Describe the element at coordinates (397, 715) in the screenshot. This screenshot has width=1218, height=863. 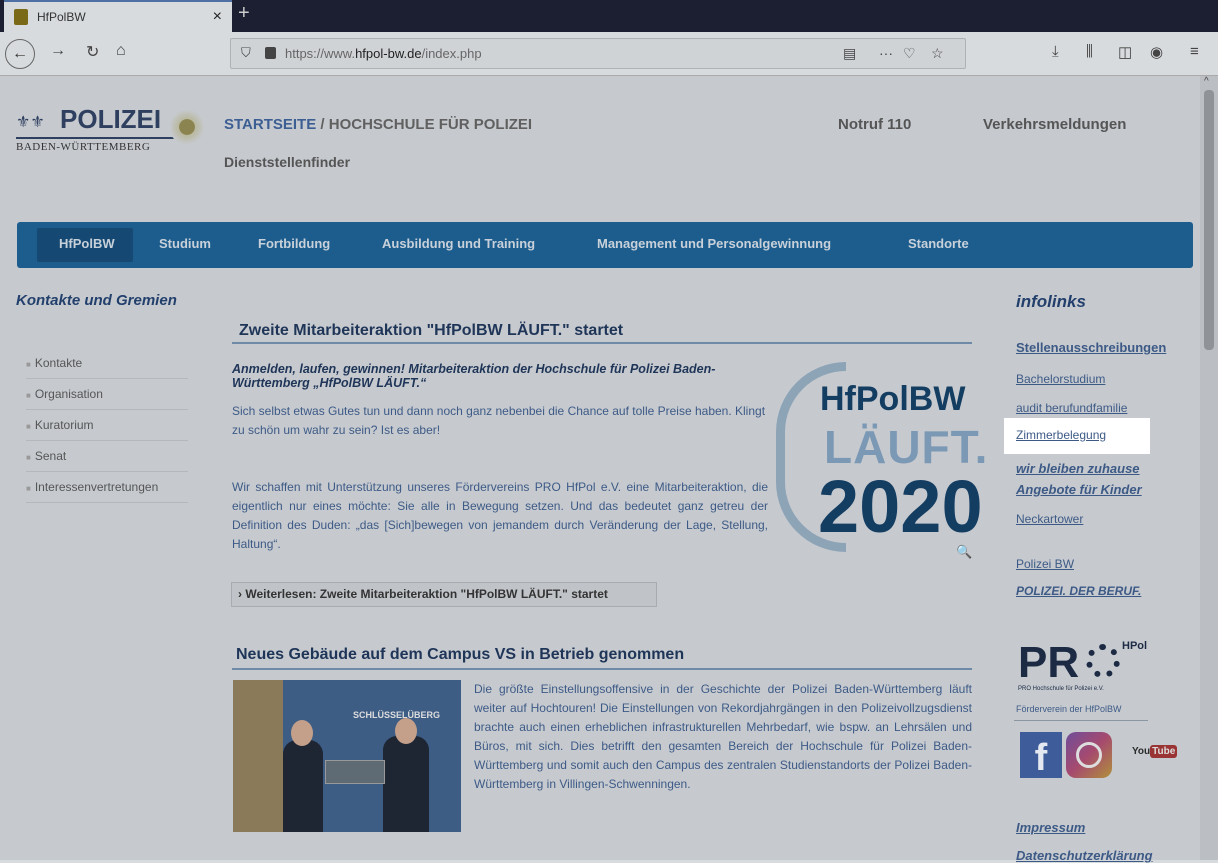
I see `photo-sign-text: SCHLÜSSELÜBERG` at that location.